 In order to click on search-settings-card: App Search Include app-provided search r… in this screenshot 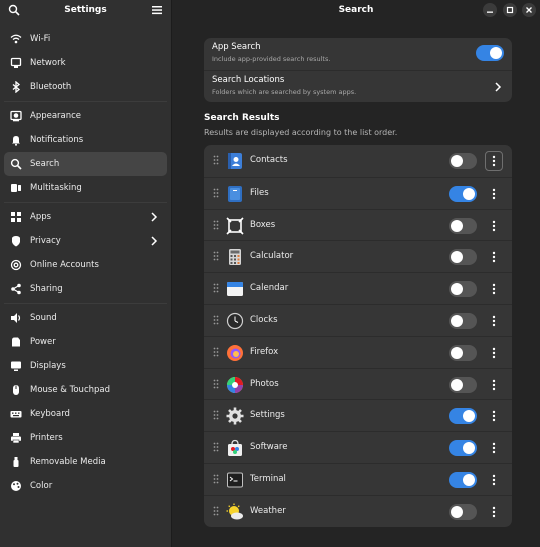, I will do `click(358, 70)`.